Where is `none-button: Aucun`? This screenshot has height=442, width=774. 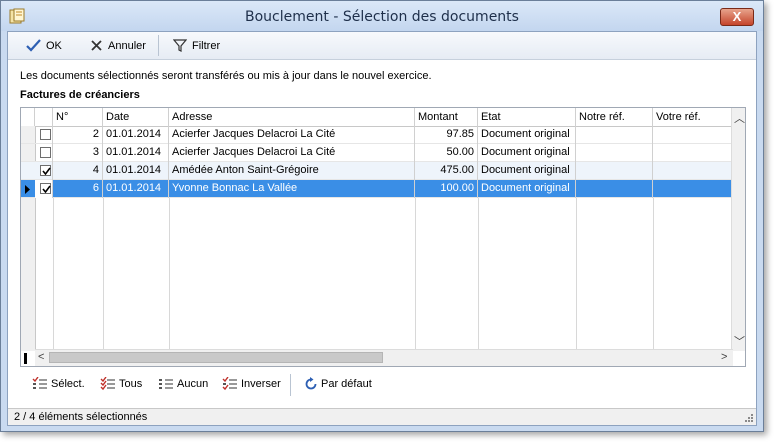
none-button: Aucun is located at coordinates (183, 384).